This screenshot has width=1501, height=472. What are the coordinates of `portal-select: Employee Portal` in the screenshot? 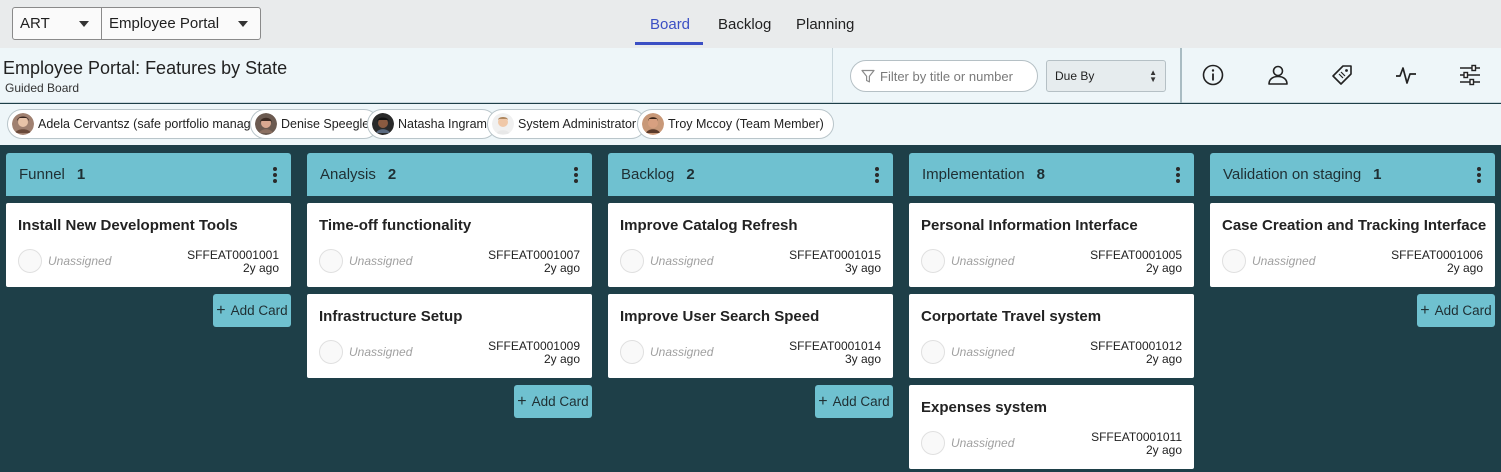 It's located at (181, 23).